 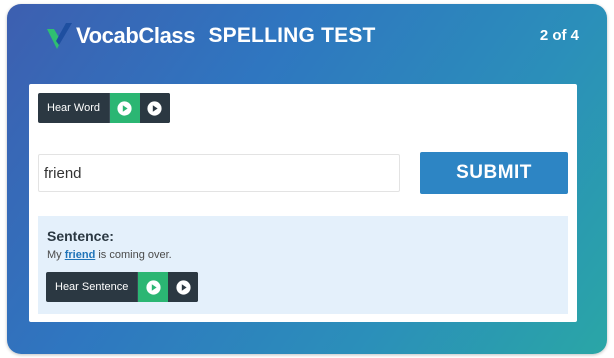 What do you see at coordinates (559, 35) in the screenshot?
I see `progress-counter: 2 of 4` at bounding box center [559, 35].